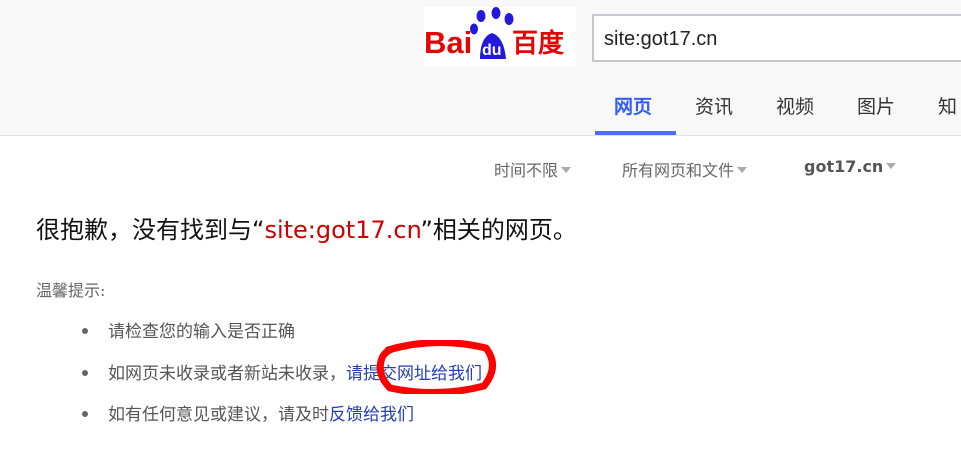  What do you see at coordinates (227, 374) in the screenshot?
I see `tip-text: 如网页未收录或者新站未收录，` at bounding box center [227, 374].